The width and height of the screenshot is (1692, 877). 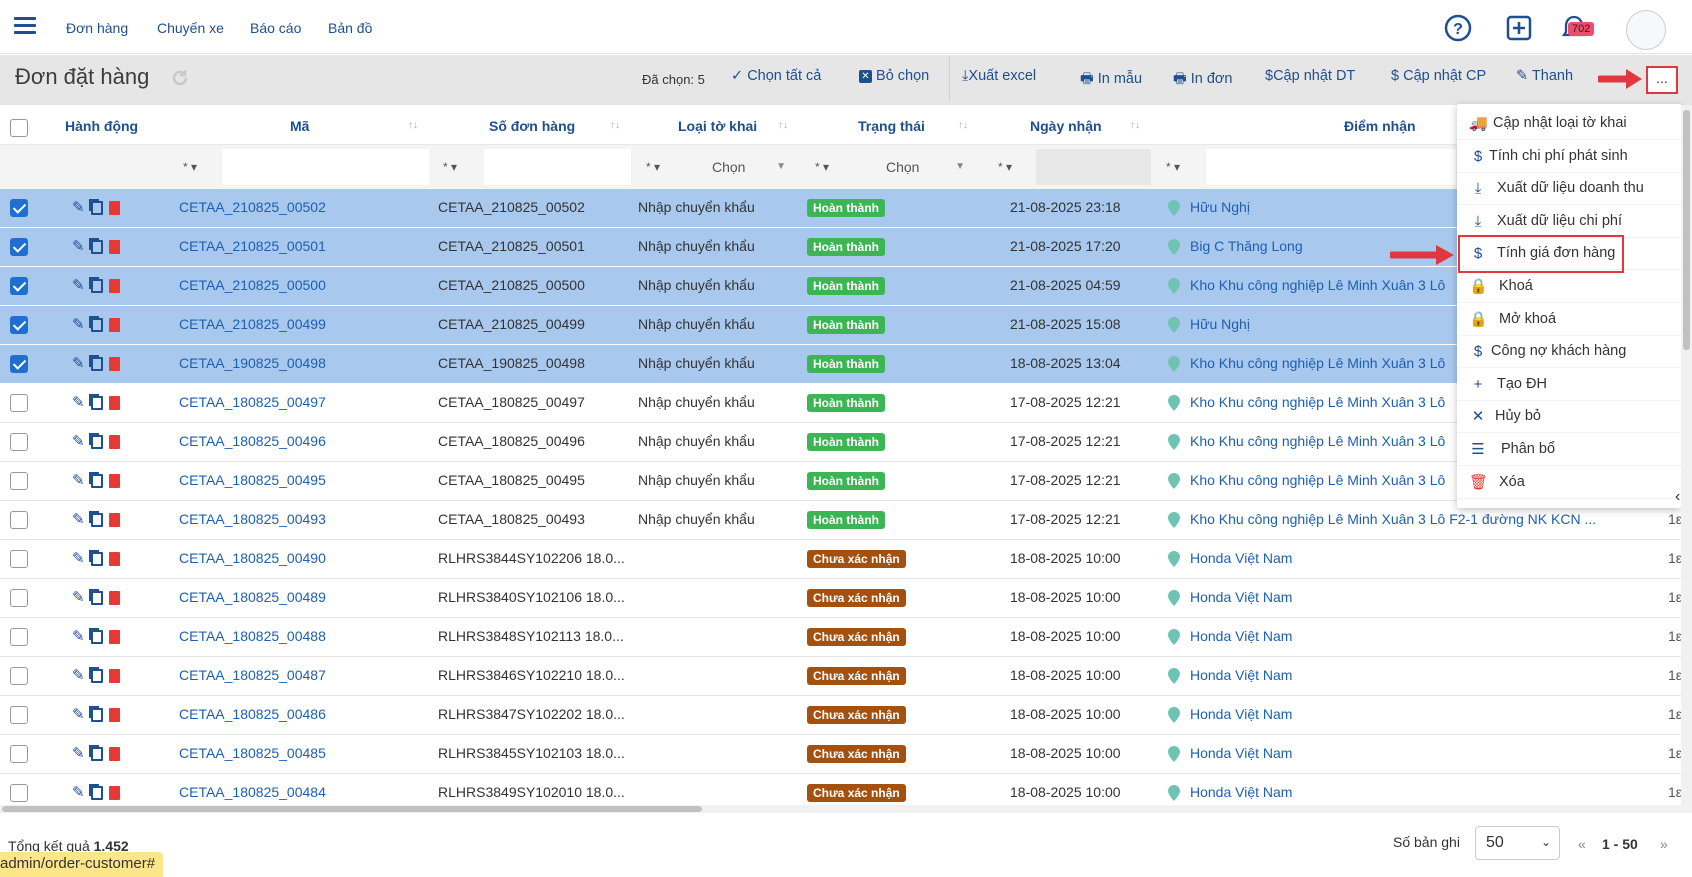 I want to click on filter-type-select: Chọn ▼, so click(x=741, y=167).